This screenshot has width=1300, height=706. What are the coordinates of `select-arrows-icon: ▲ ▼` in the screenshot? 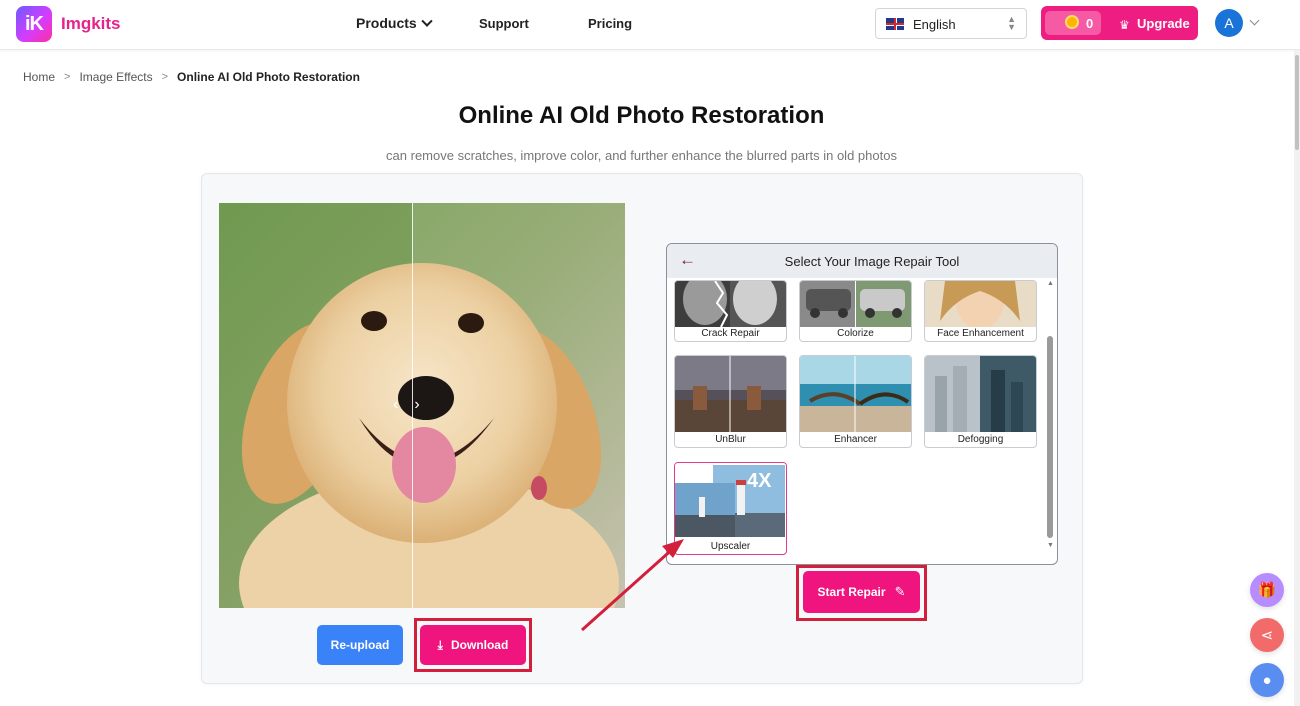 It's located at (1011, 23).